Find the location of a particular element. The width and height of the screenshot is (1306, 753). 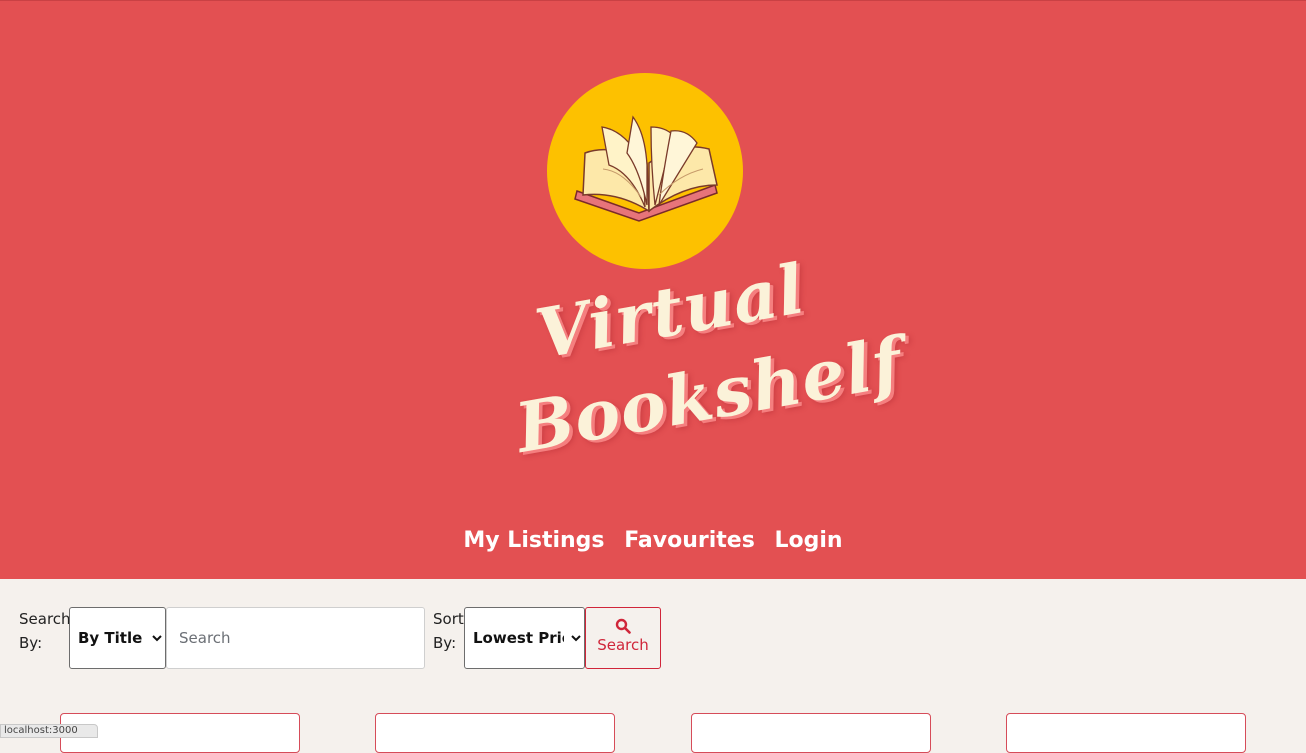

search-button: Search is located at coordinates (623, 638).